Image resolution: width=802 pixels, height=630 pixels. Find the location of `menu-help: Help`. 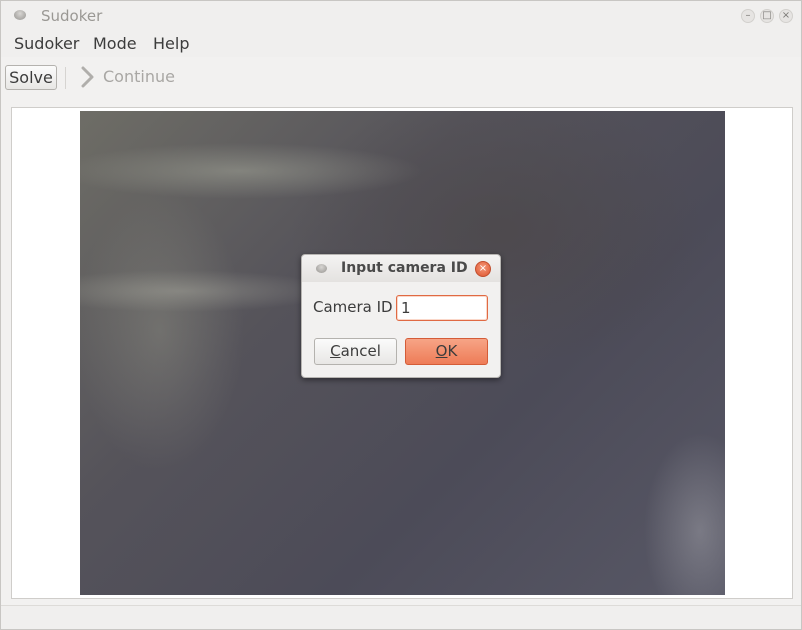

menu-help: Help is located at coordinates (171, 43).